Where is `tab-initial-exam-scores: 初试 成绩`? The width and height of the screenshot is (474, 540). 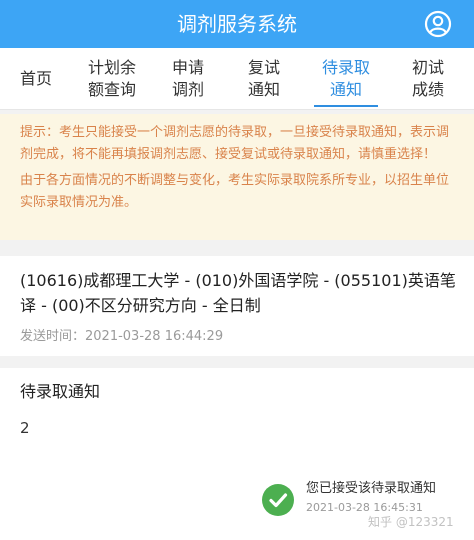
tab-initial-exam-scores: 初试 成绩 is located at coordinates (428, 79).